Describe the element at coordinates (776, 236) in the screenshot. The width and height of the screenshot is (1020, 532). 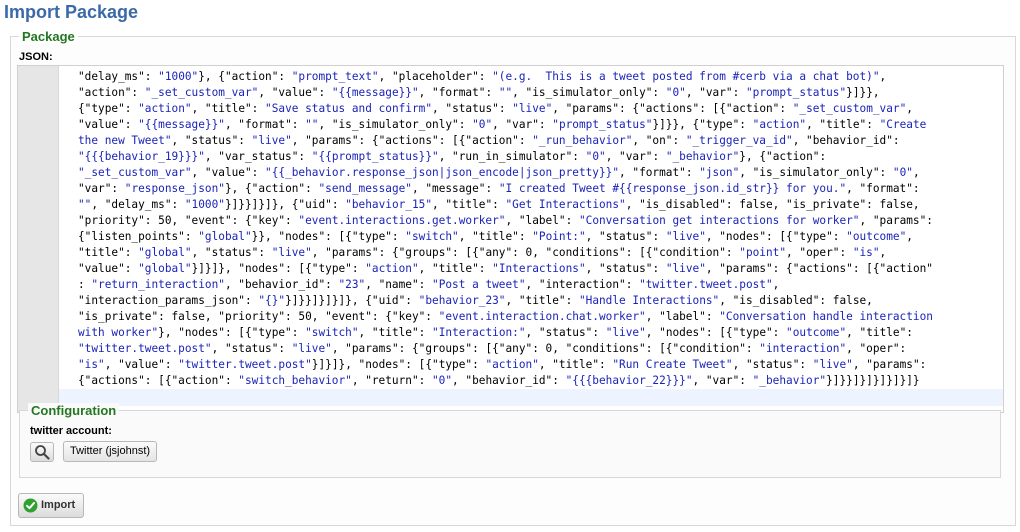
I see `json-punct-token: , "nodes": [{"type":` at that location.